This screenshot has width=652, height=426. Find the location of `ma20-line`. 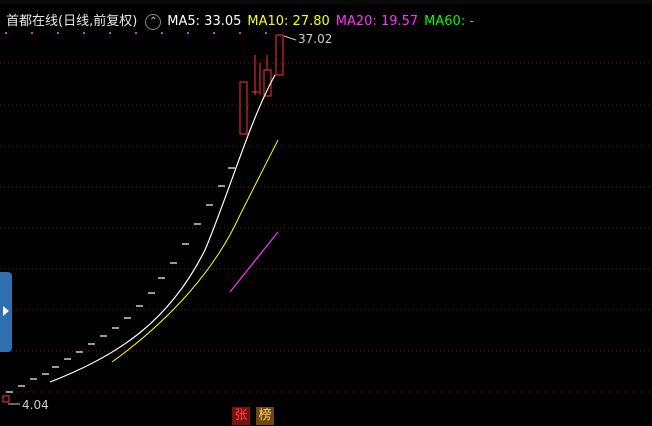

ma20-line is located at coordinates (254, 262).